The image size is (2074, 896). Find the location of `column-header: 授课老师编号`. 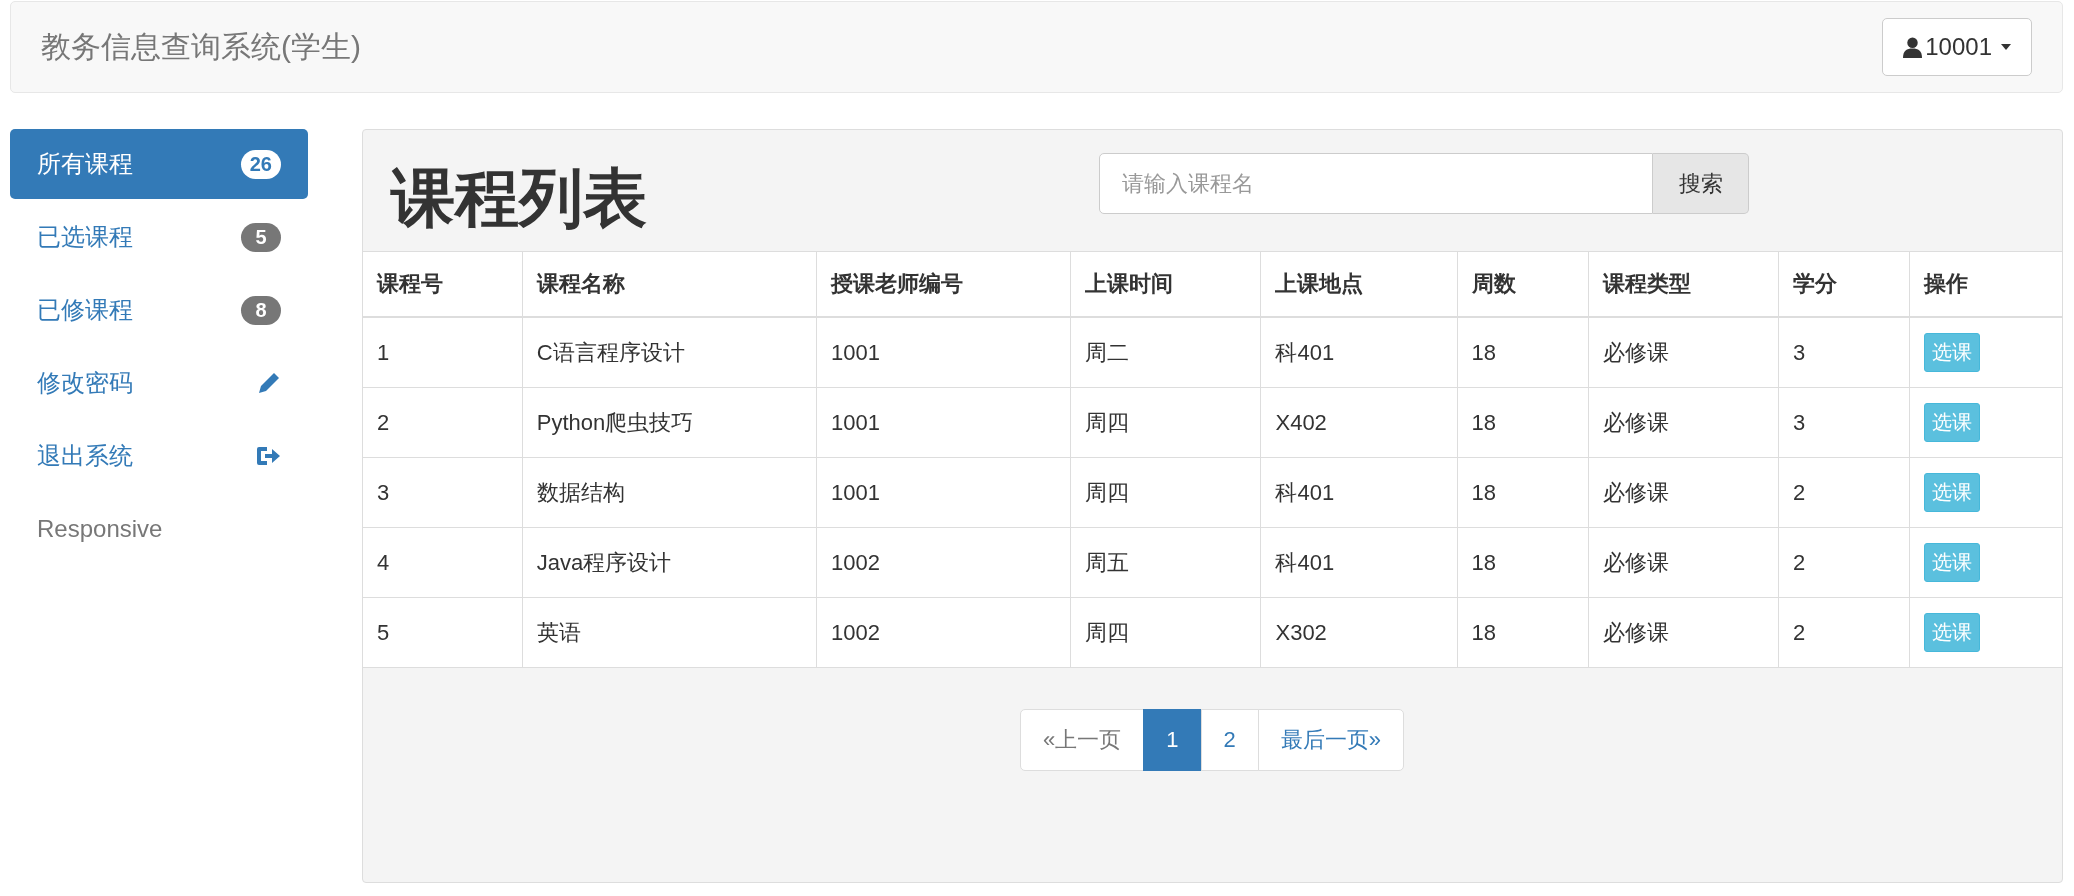

column-header: 授课老师编号 is located at coordinates (943, 284).